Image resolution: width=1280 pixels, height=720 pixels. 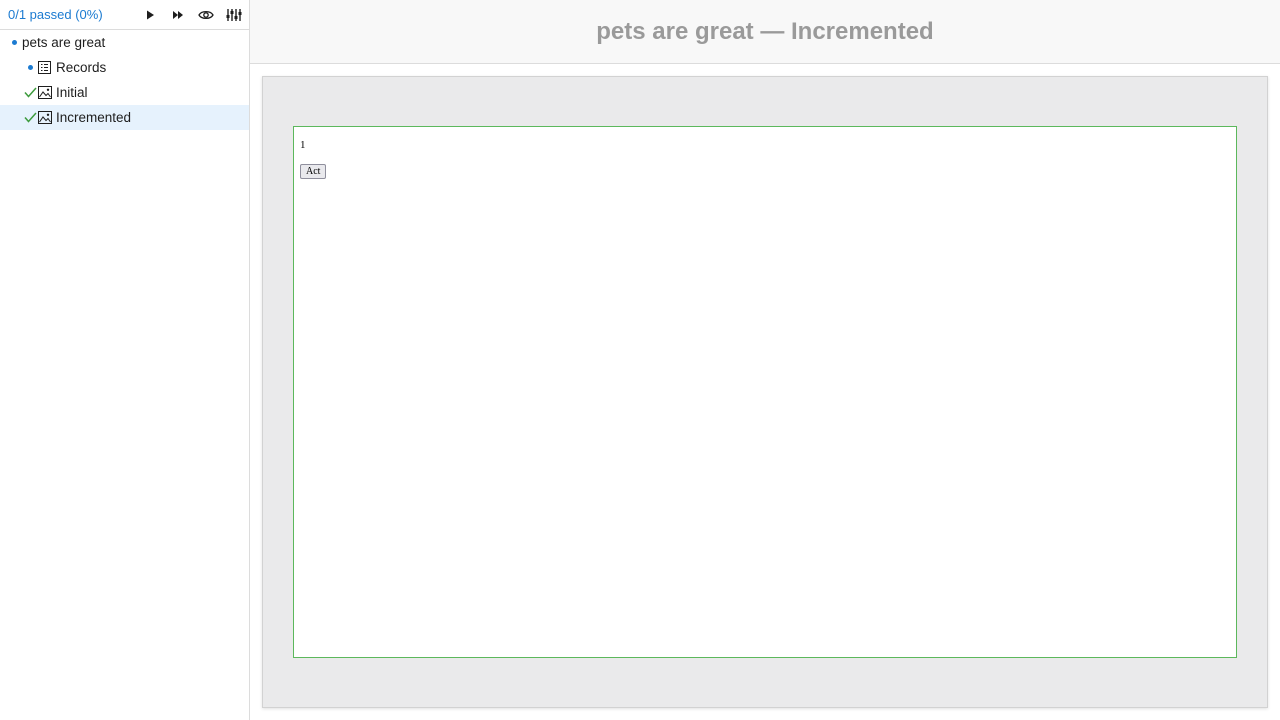 I want to click on tree-item-label: pets are great, so click(x=64, y=42).